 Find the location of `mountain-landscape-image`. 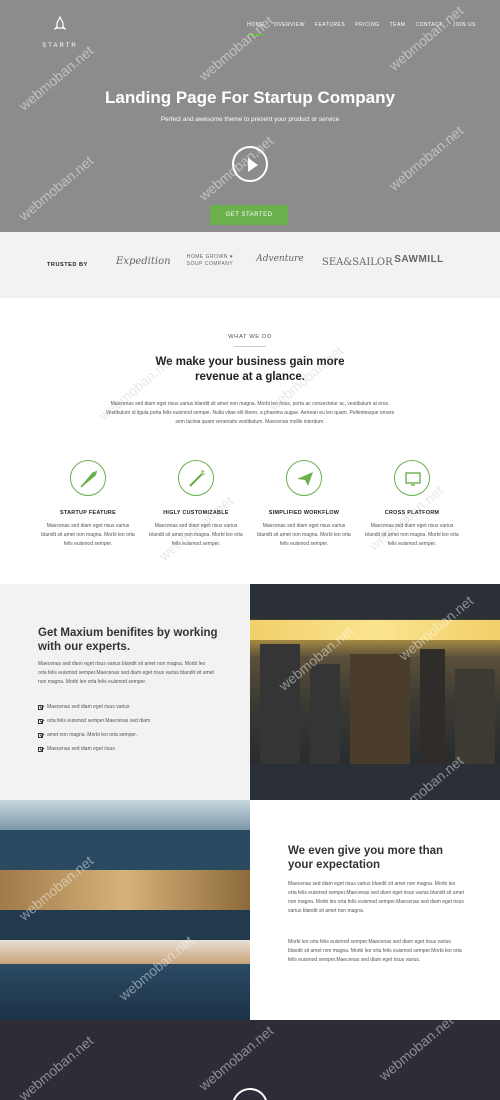

mountain-landscape-image is located at coordinates (125, 910).